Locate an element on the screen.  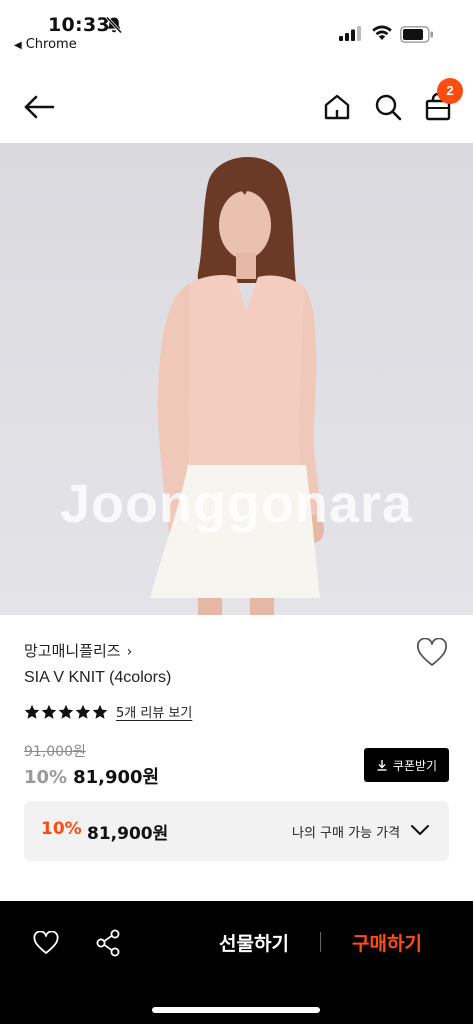
wifi-icon is located at coordinates (382, 32).